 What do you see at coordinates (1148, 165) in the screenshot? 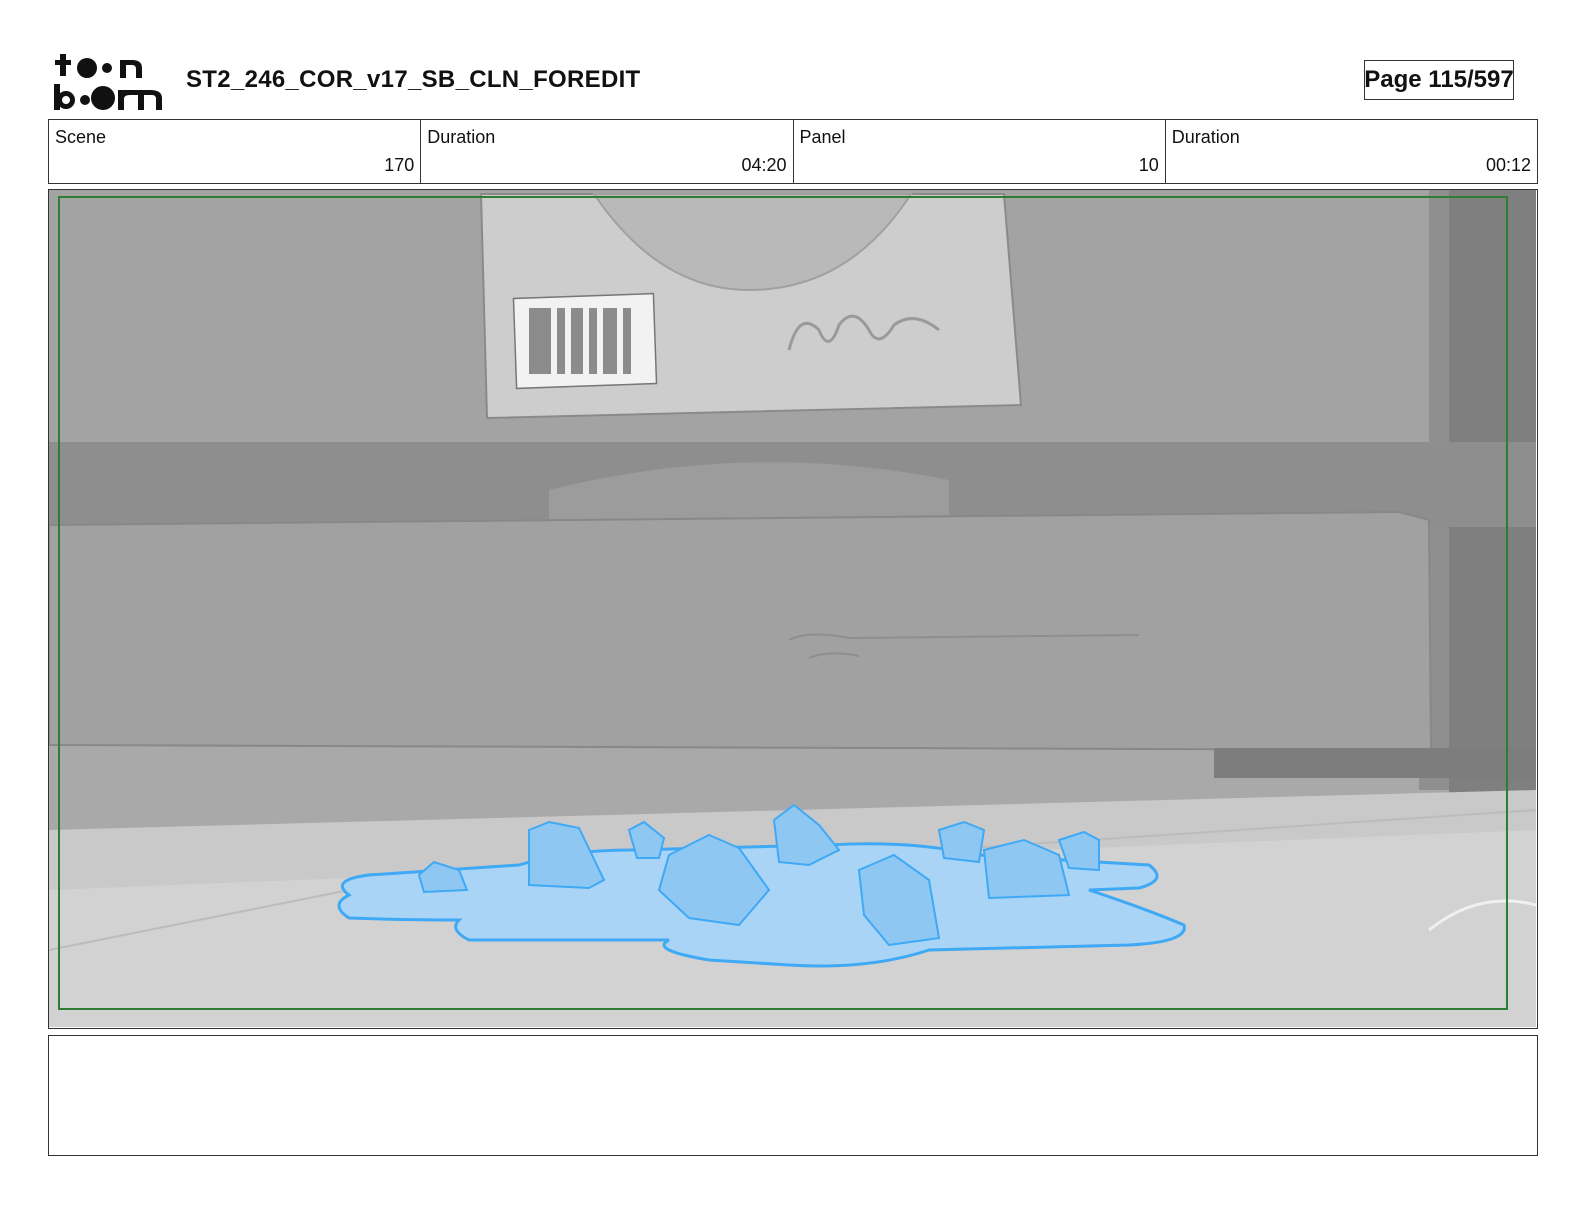
I see `panel-value: 10` at bounding box center [1148, 165].